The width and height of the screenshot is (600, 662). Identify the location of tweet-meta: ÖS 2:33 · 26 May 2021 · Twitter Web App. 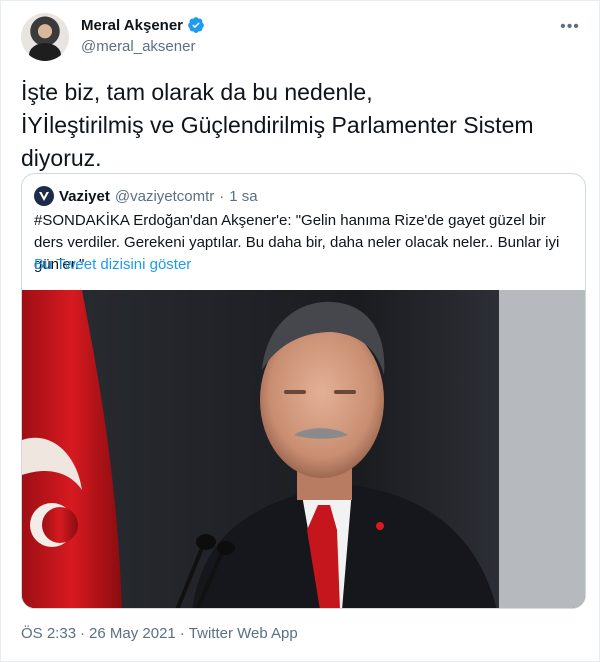
(159, 633).